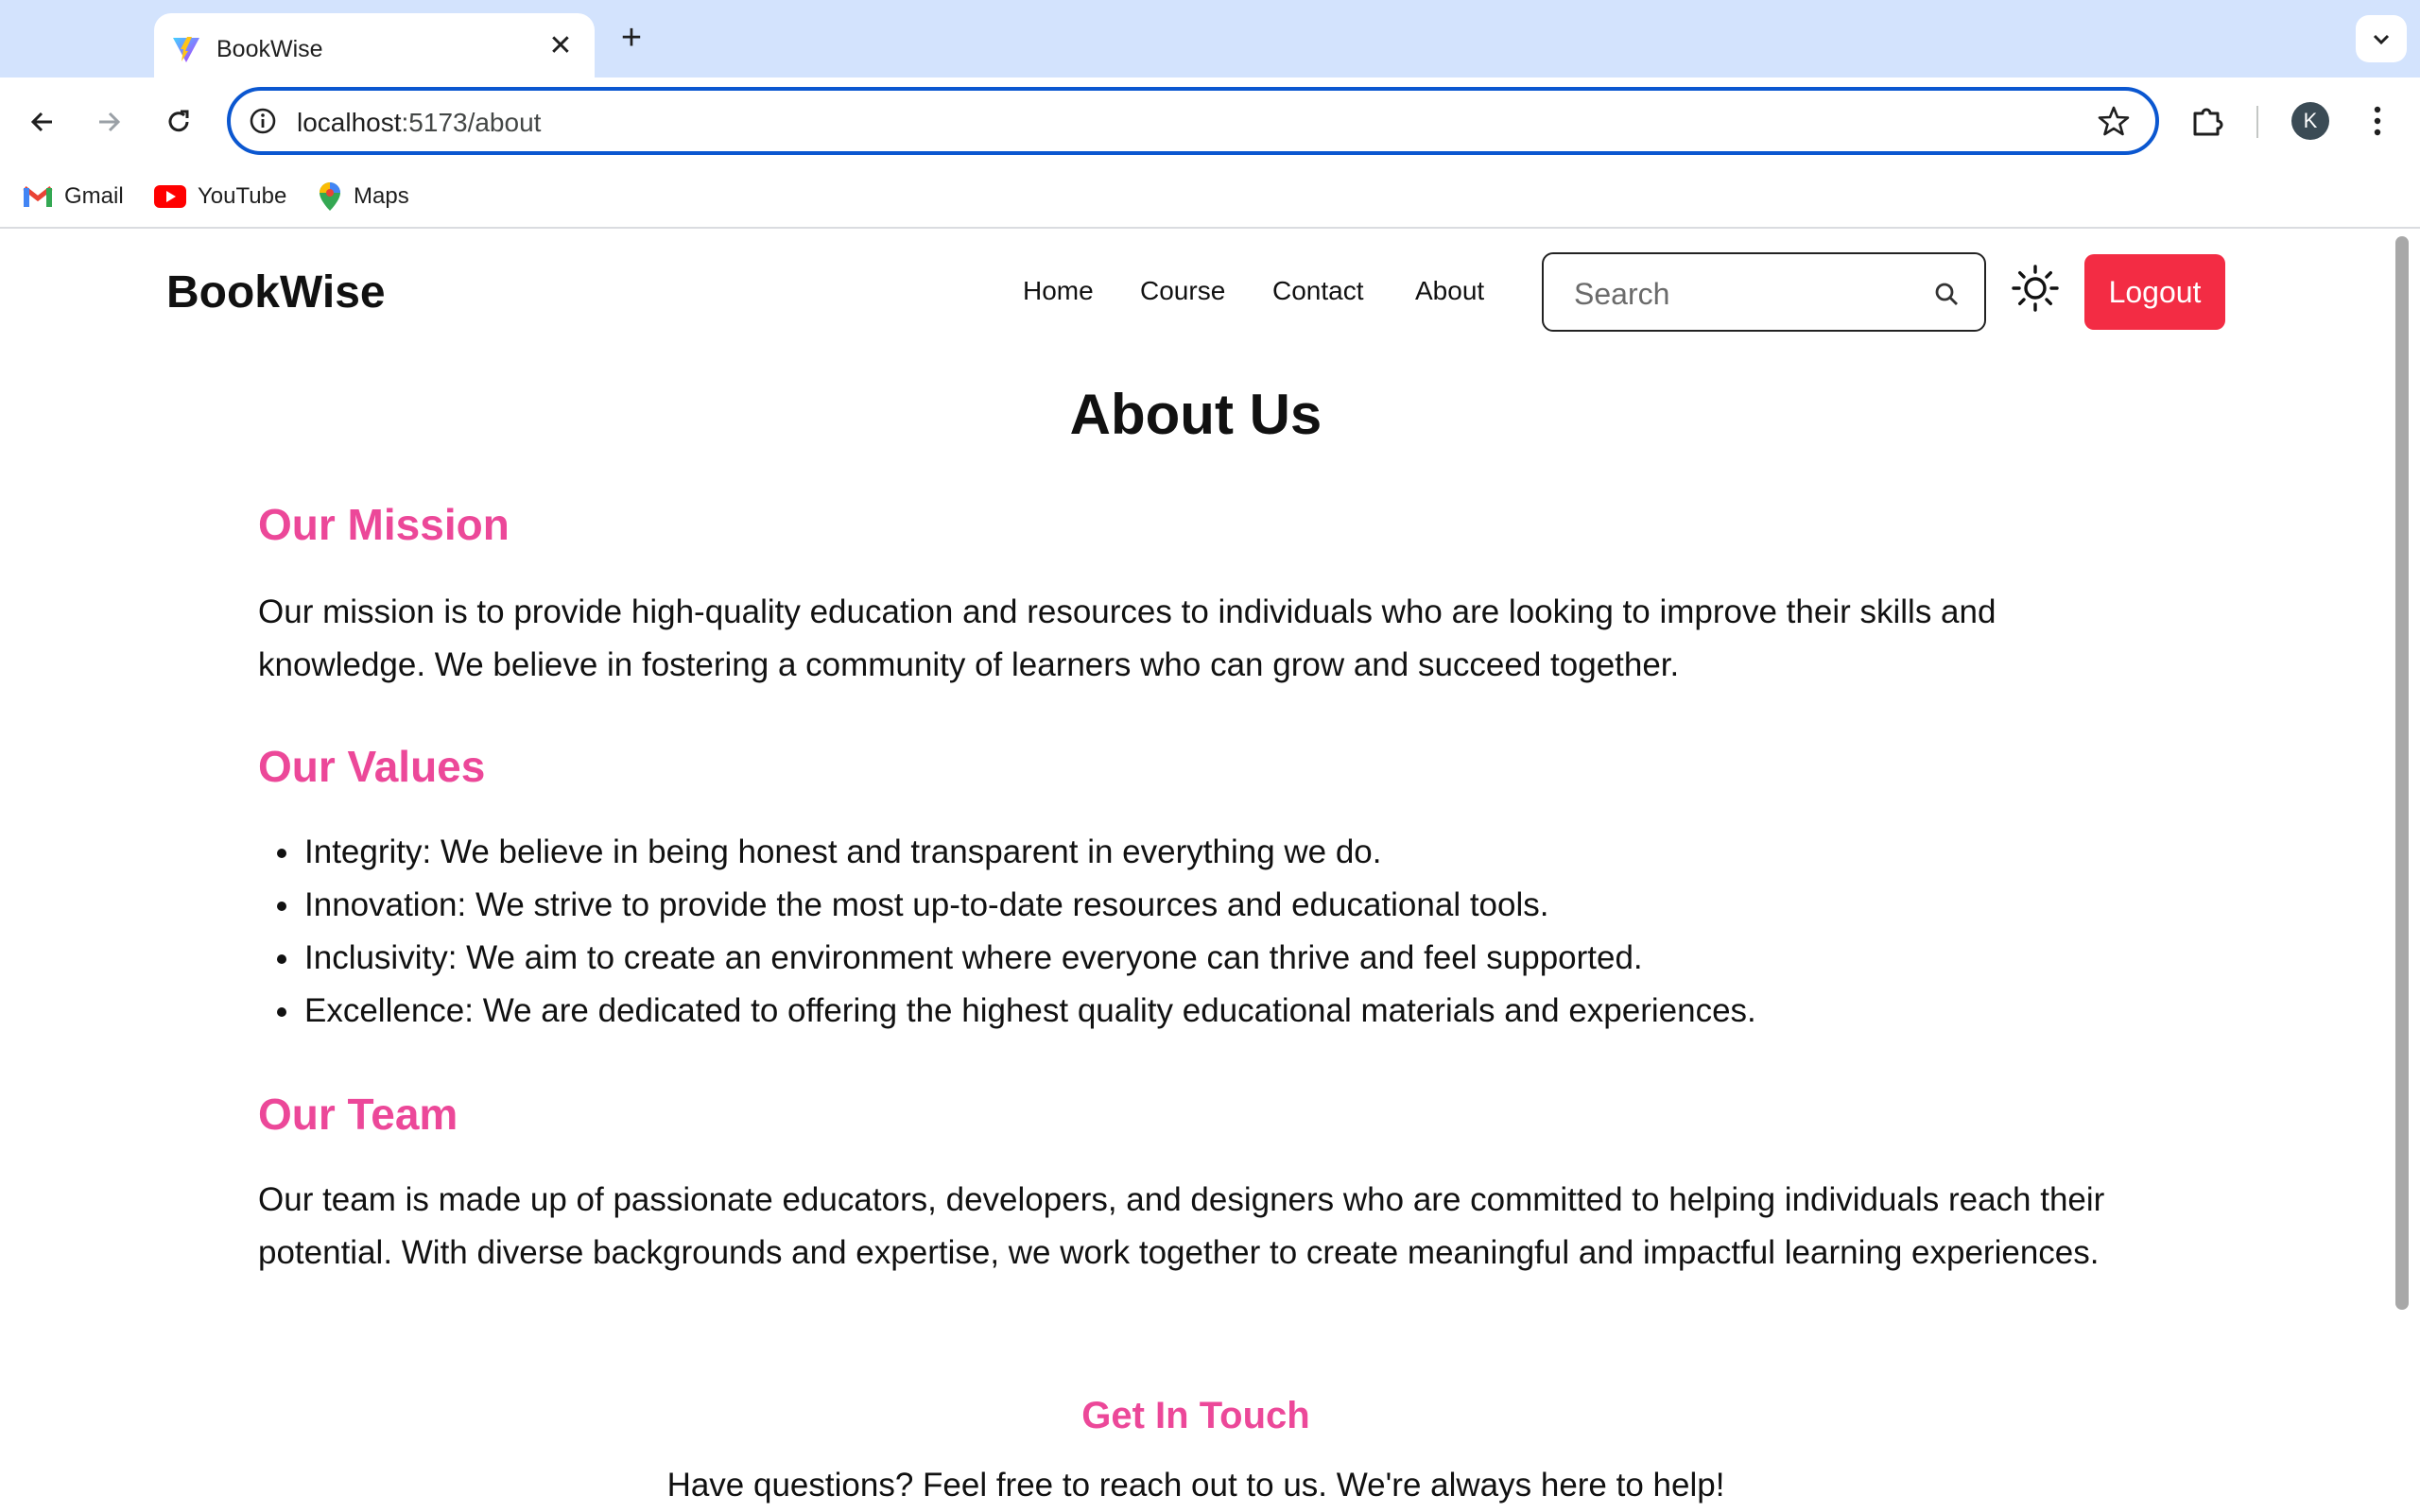  Describe the element at coordinates (38, 196) in the screenshot. I see `gmail-icon` at that location.